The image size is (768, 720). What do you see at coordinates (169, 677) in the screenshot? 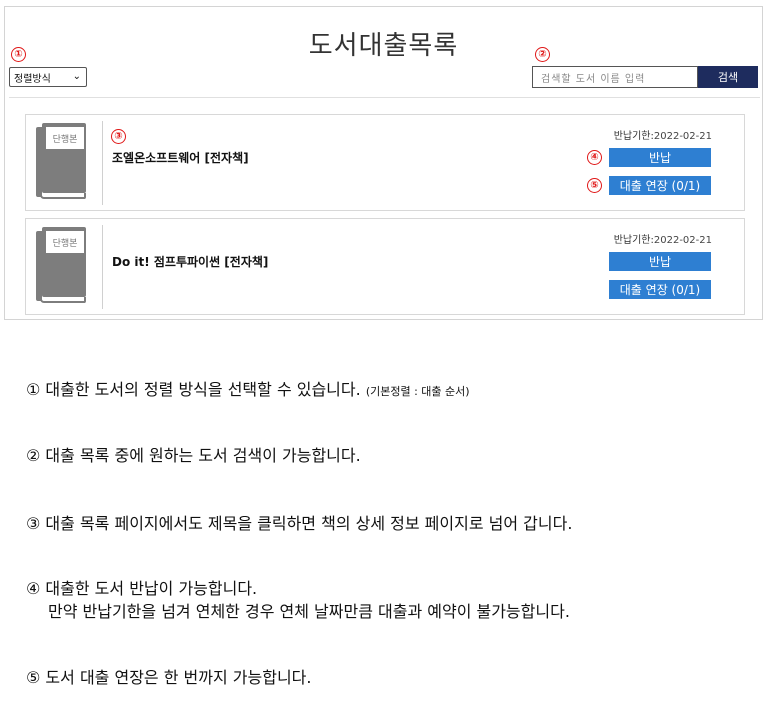
I see `explanation-5: ⑤ 도서 대출 연장은 한 번까지 가능합니다.` at bounding box center [169, 677].